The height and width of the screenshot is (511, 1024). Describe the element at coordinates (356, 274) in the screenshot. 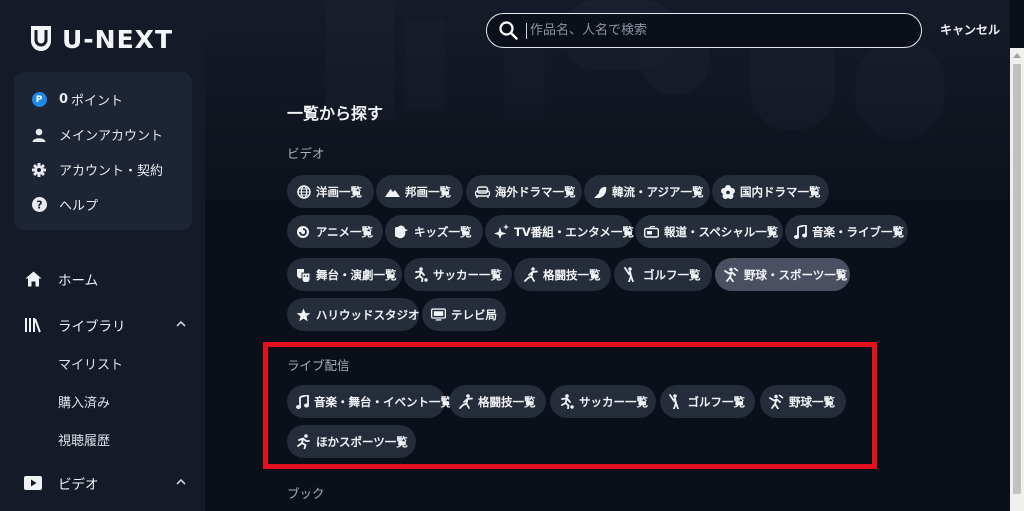

I see `video-chip-label: 舞台・演劇一覧` at that location.